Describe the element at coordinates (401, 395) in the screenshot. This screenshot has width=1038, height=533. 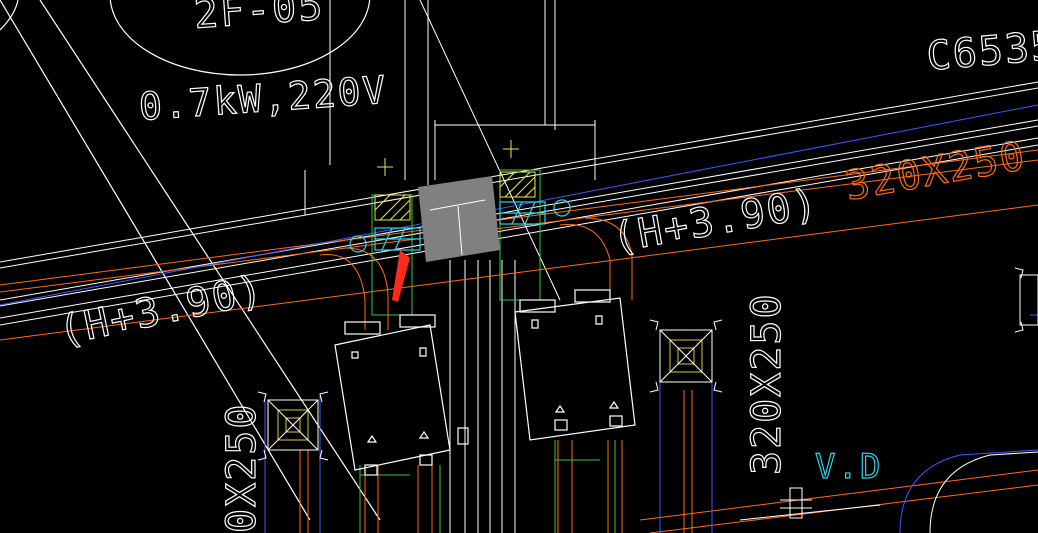
I see `fan-coil-unit-left` at that location.